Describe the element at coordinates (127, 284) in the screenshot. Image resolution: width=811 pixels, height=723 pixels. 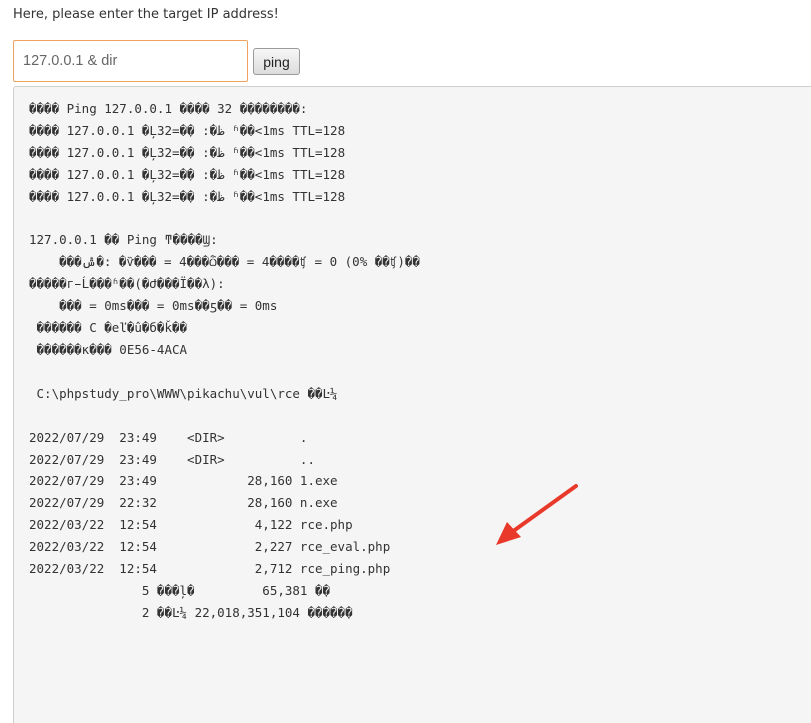
I see `output-line: �����г̵Ĺ���ʱ��(�Ժ���Ϊ��λ):` at that location.